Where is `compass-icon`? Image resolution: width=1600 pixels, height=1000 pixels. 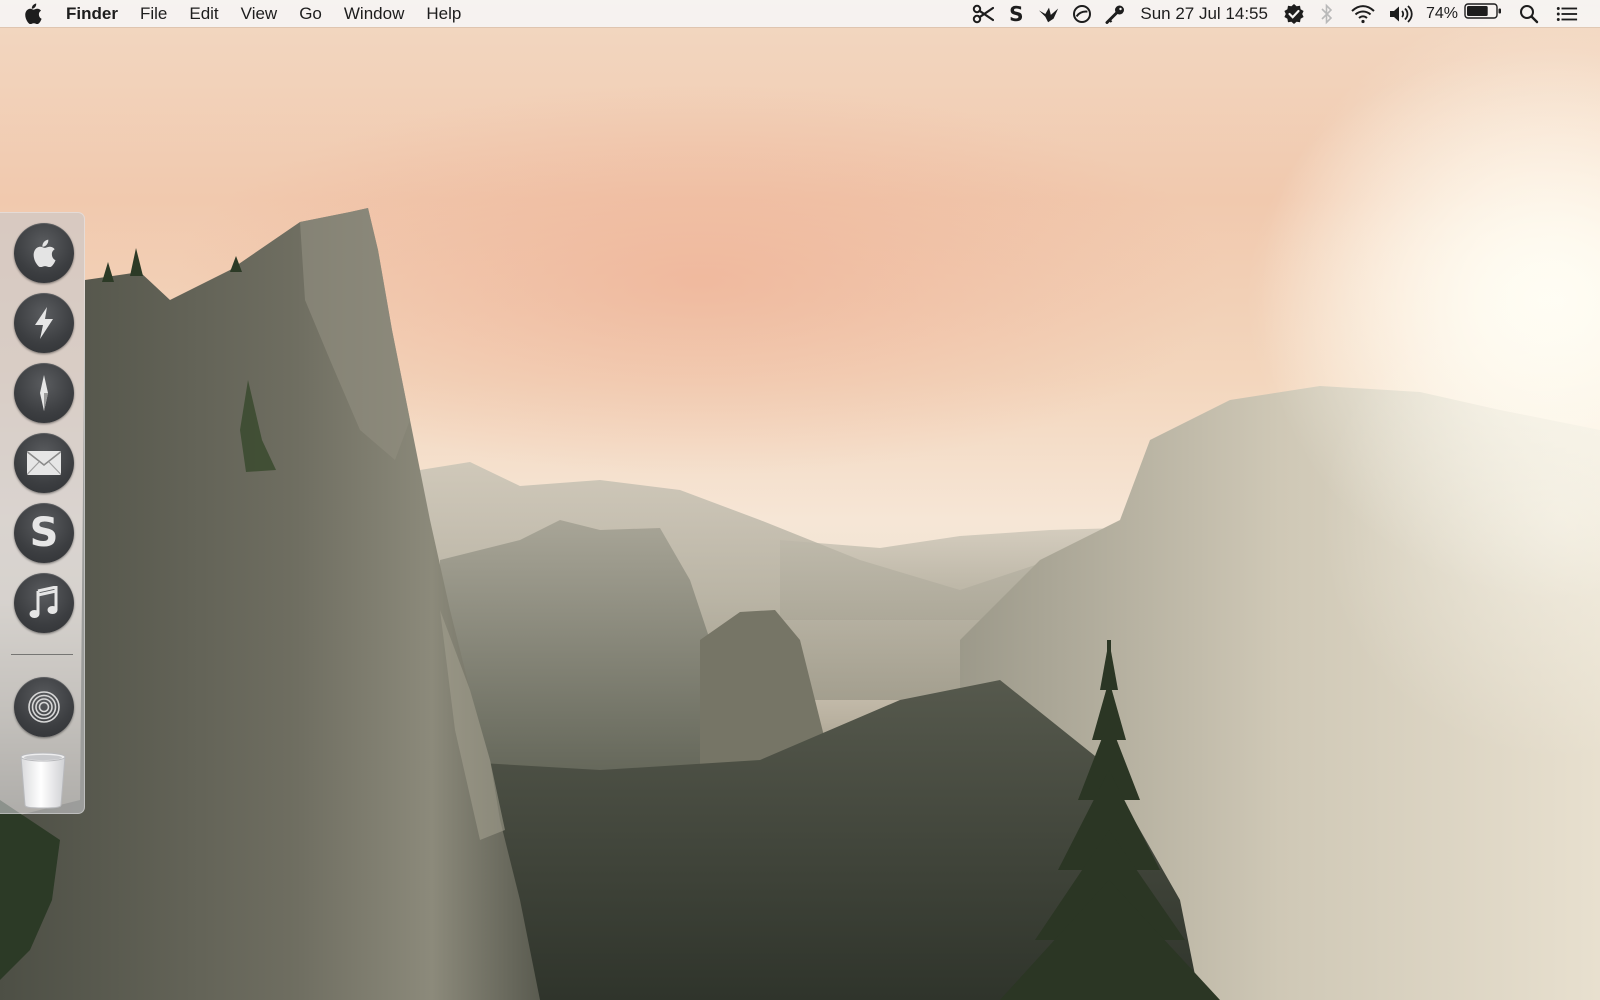
compass-icon is located at coordinates (44, 393).